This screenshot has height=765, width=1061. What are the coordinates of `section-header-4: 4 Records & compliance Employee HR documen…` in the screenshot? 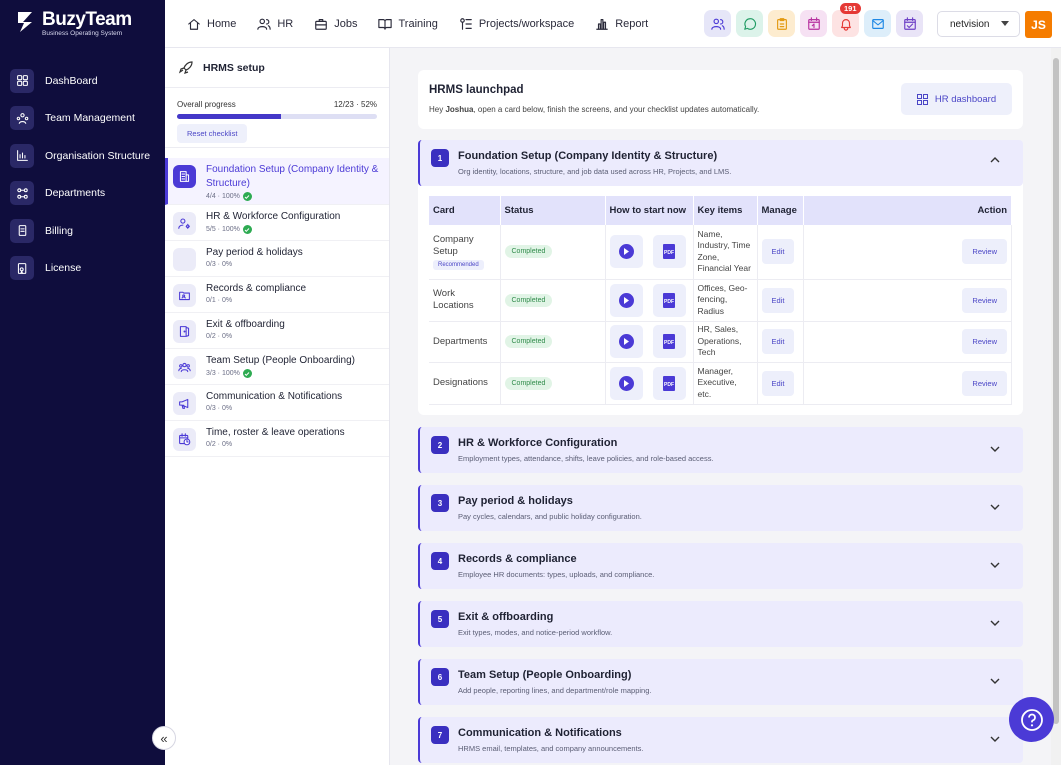 It's located at (720, 566).